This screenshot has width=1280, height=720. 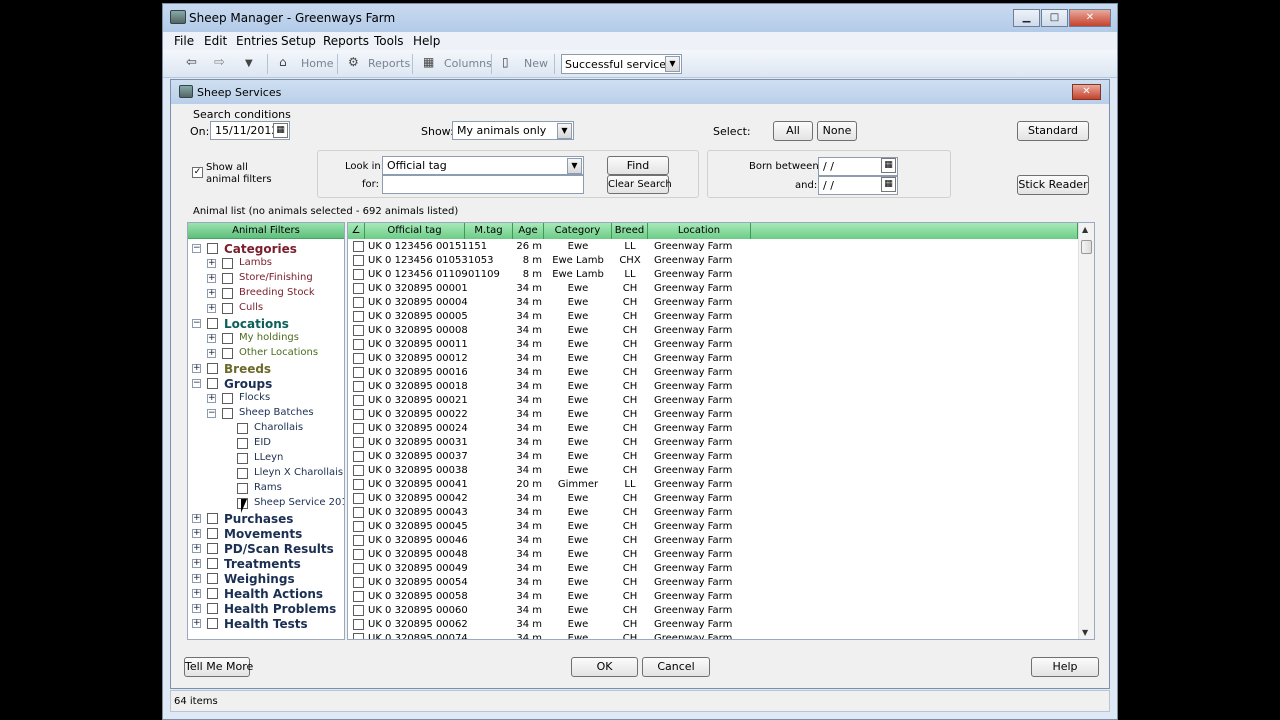 What do you see at coordinates (266, 383) in the screenshot?
I see `filter-node: − Groups` at bounding box center [266, 383].